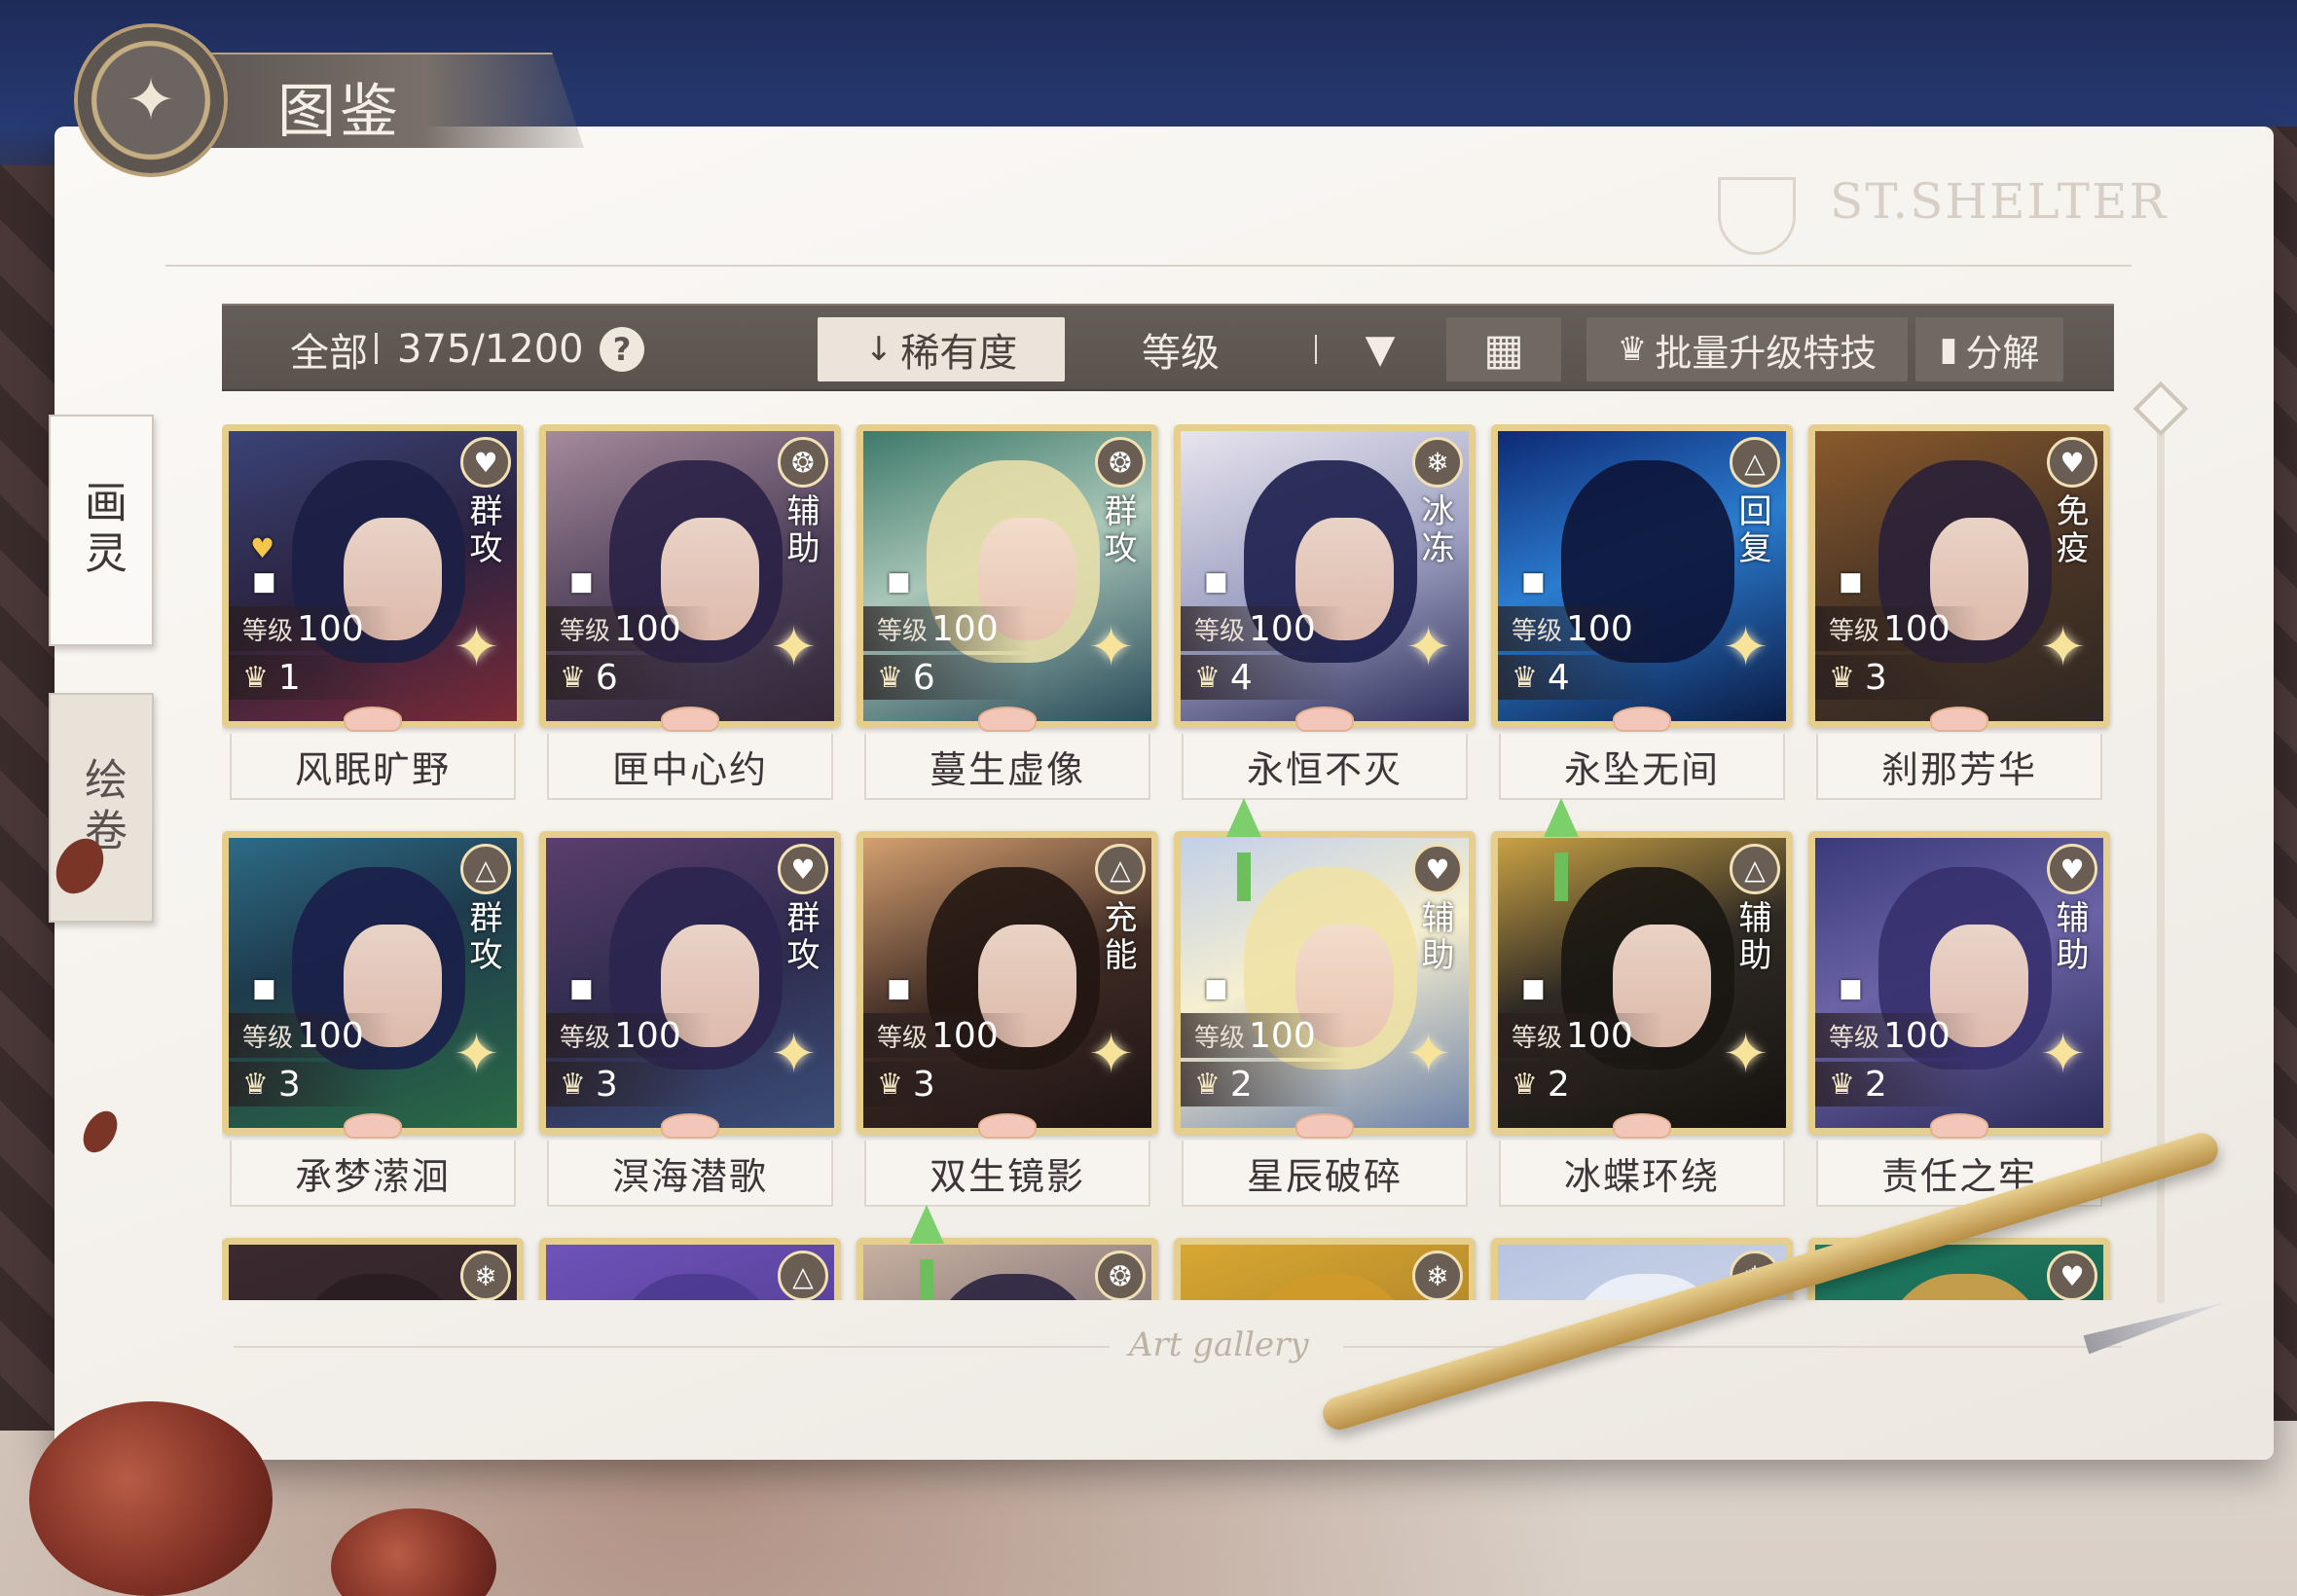  I want to click on snowflake-icon: ❄, so click(1437, 1275).